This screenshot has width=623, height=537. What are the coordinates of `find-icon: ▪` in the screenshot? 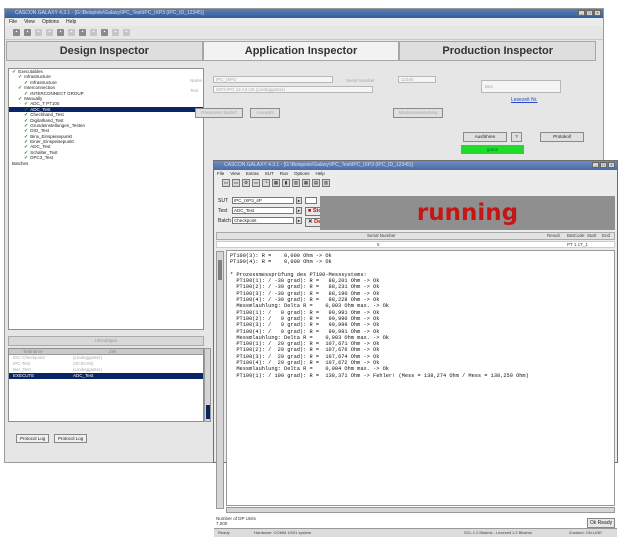 It's located at (104, 32).